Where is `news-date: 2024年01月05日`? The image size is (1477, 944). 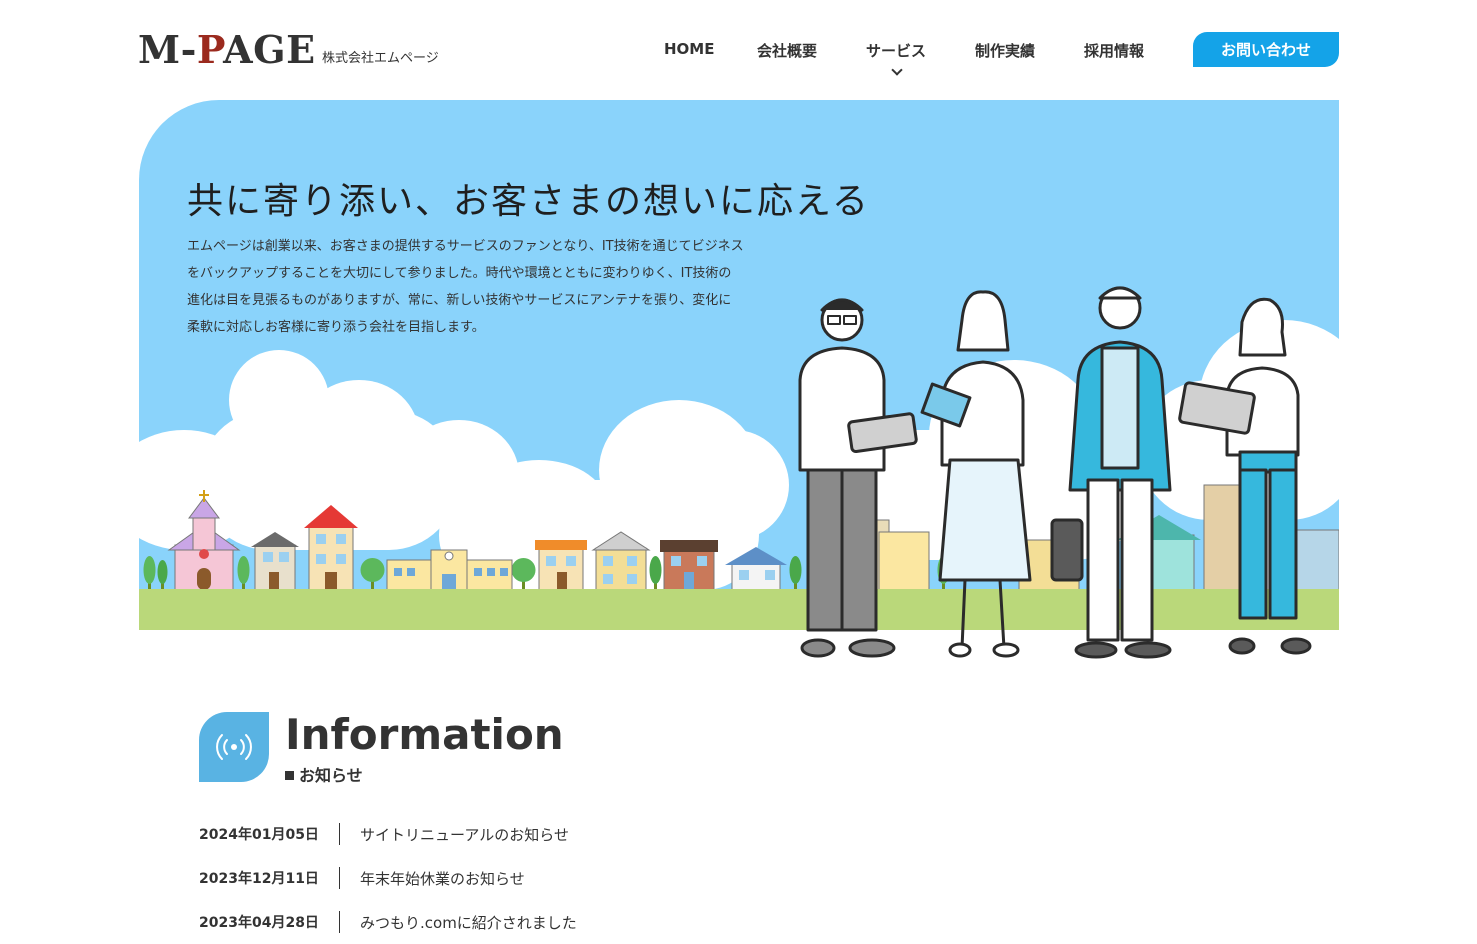
news-date: 2024年01月05日 is located at coordinates (259, 835).